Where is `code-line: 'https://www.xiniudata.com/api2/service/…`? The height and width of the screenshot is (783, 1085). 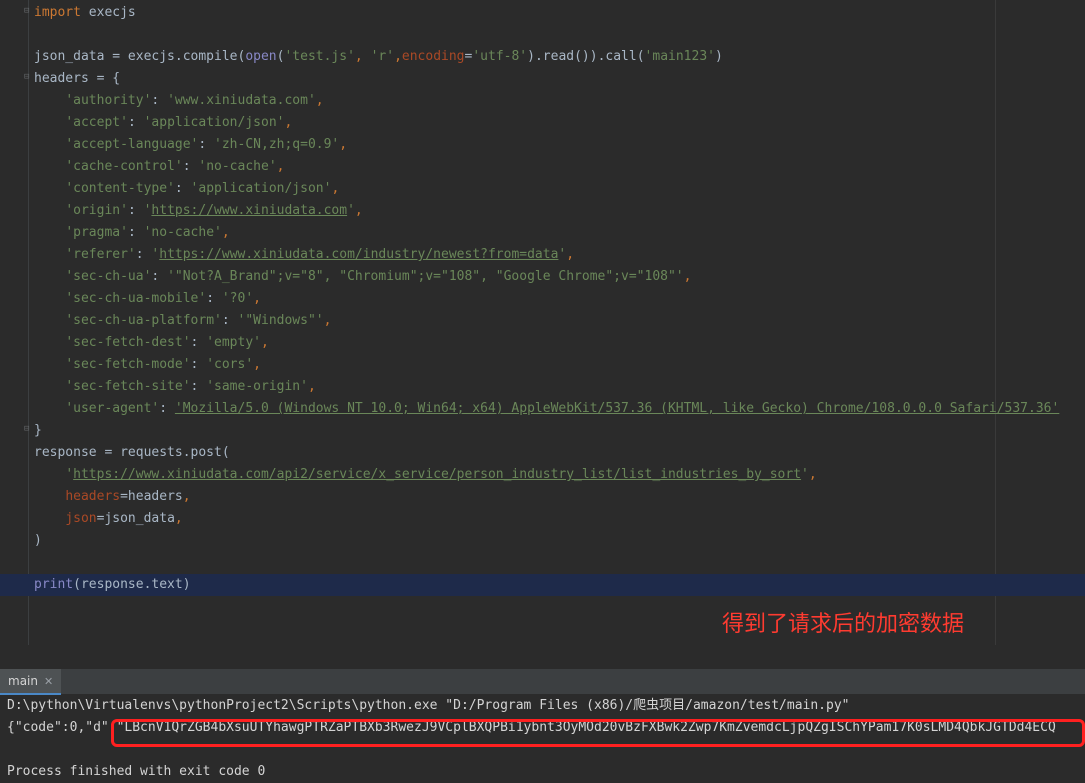 code-line: 'https://www.xiniudata.com/api2/service/… is located at coordinates (559, 475).